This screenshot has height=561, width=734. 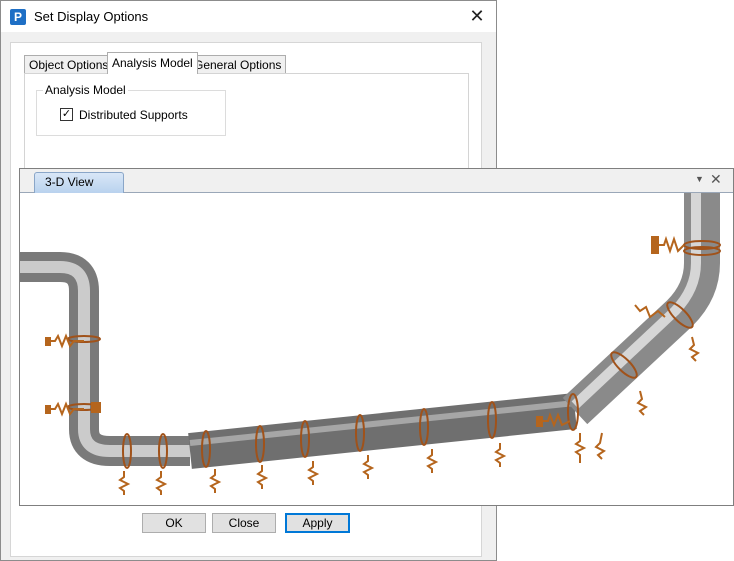 What do you see at coordinates (69, 64) in the screenshot?
I see `tab-object-options: Object Options` at bounding box center [69, 64].